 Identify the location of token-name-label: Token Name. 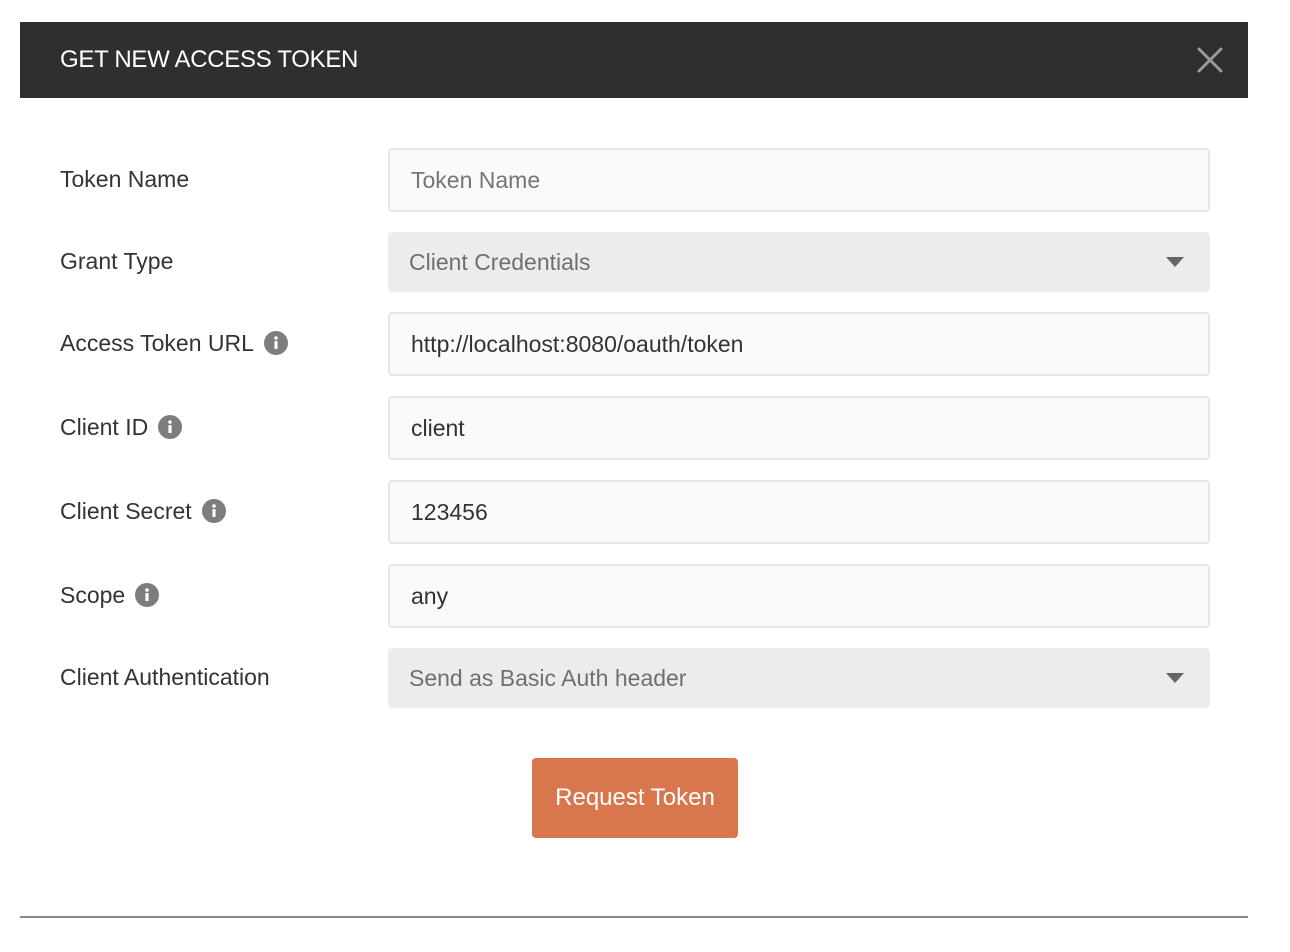
(124, 179).